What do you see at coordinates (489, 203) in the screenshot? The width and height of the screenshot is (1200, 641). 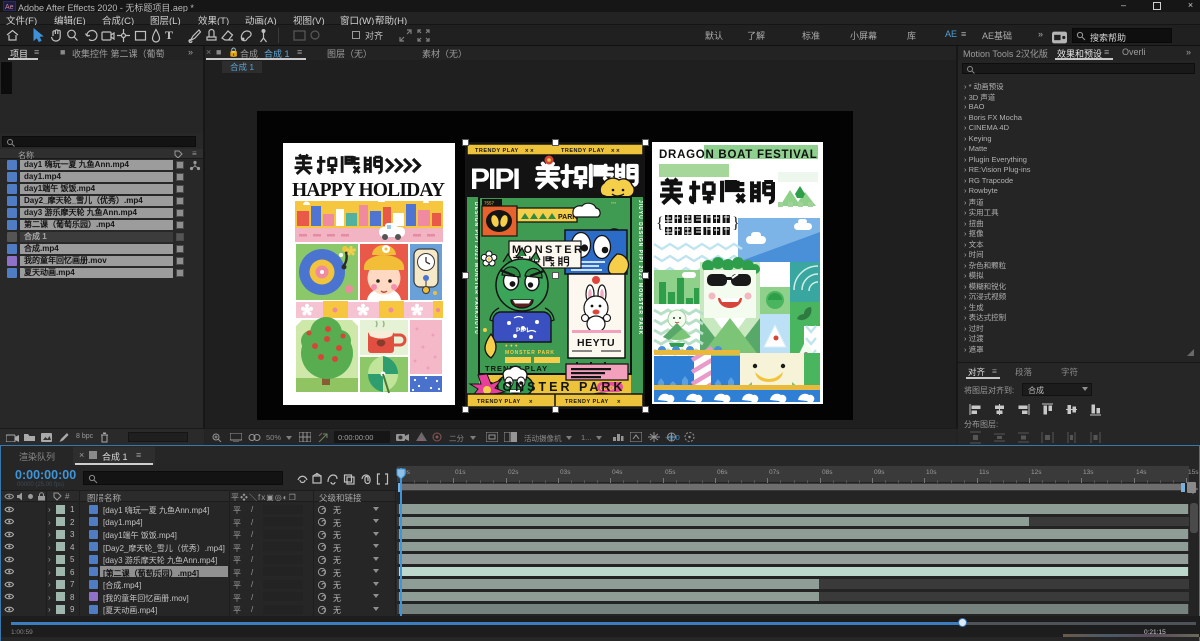 I see `svg-text: 7557` at bounding box center [489, 203].